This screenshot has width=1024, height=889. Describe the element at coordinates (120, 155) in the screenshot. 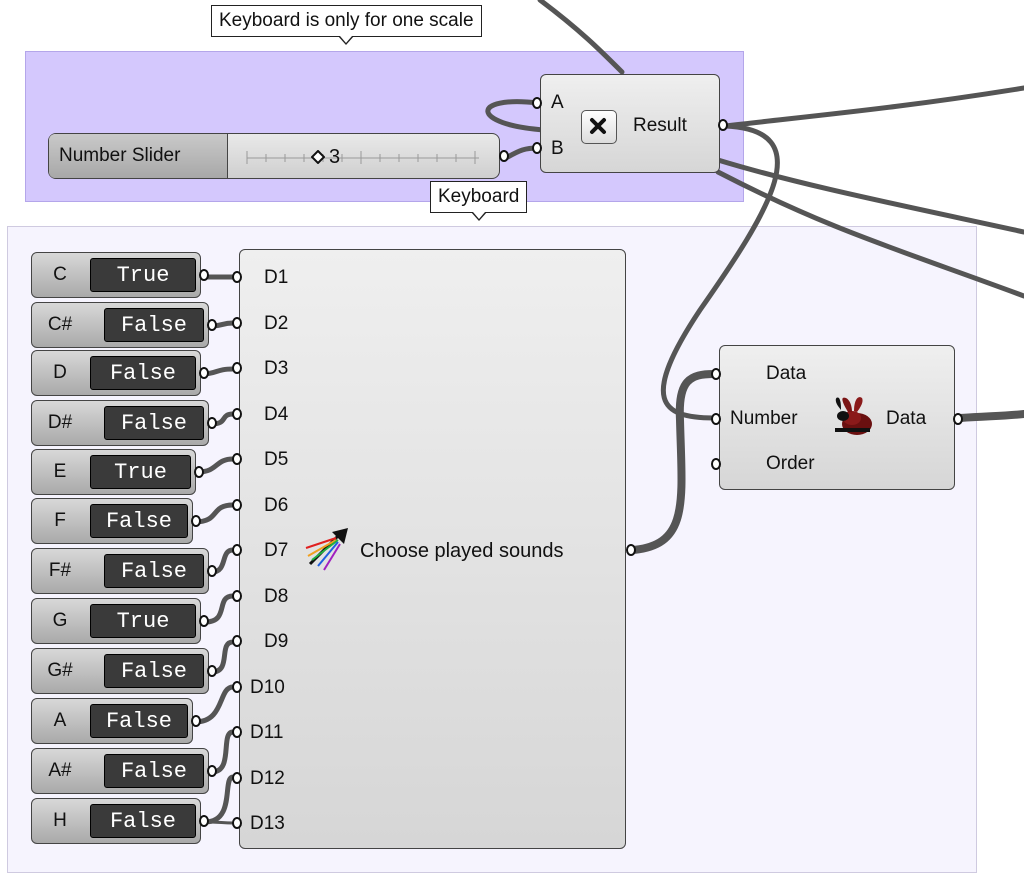

I see `slider-label: Number Slider` at that location.